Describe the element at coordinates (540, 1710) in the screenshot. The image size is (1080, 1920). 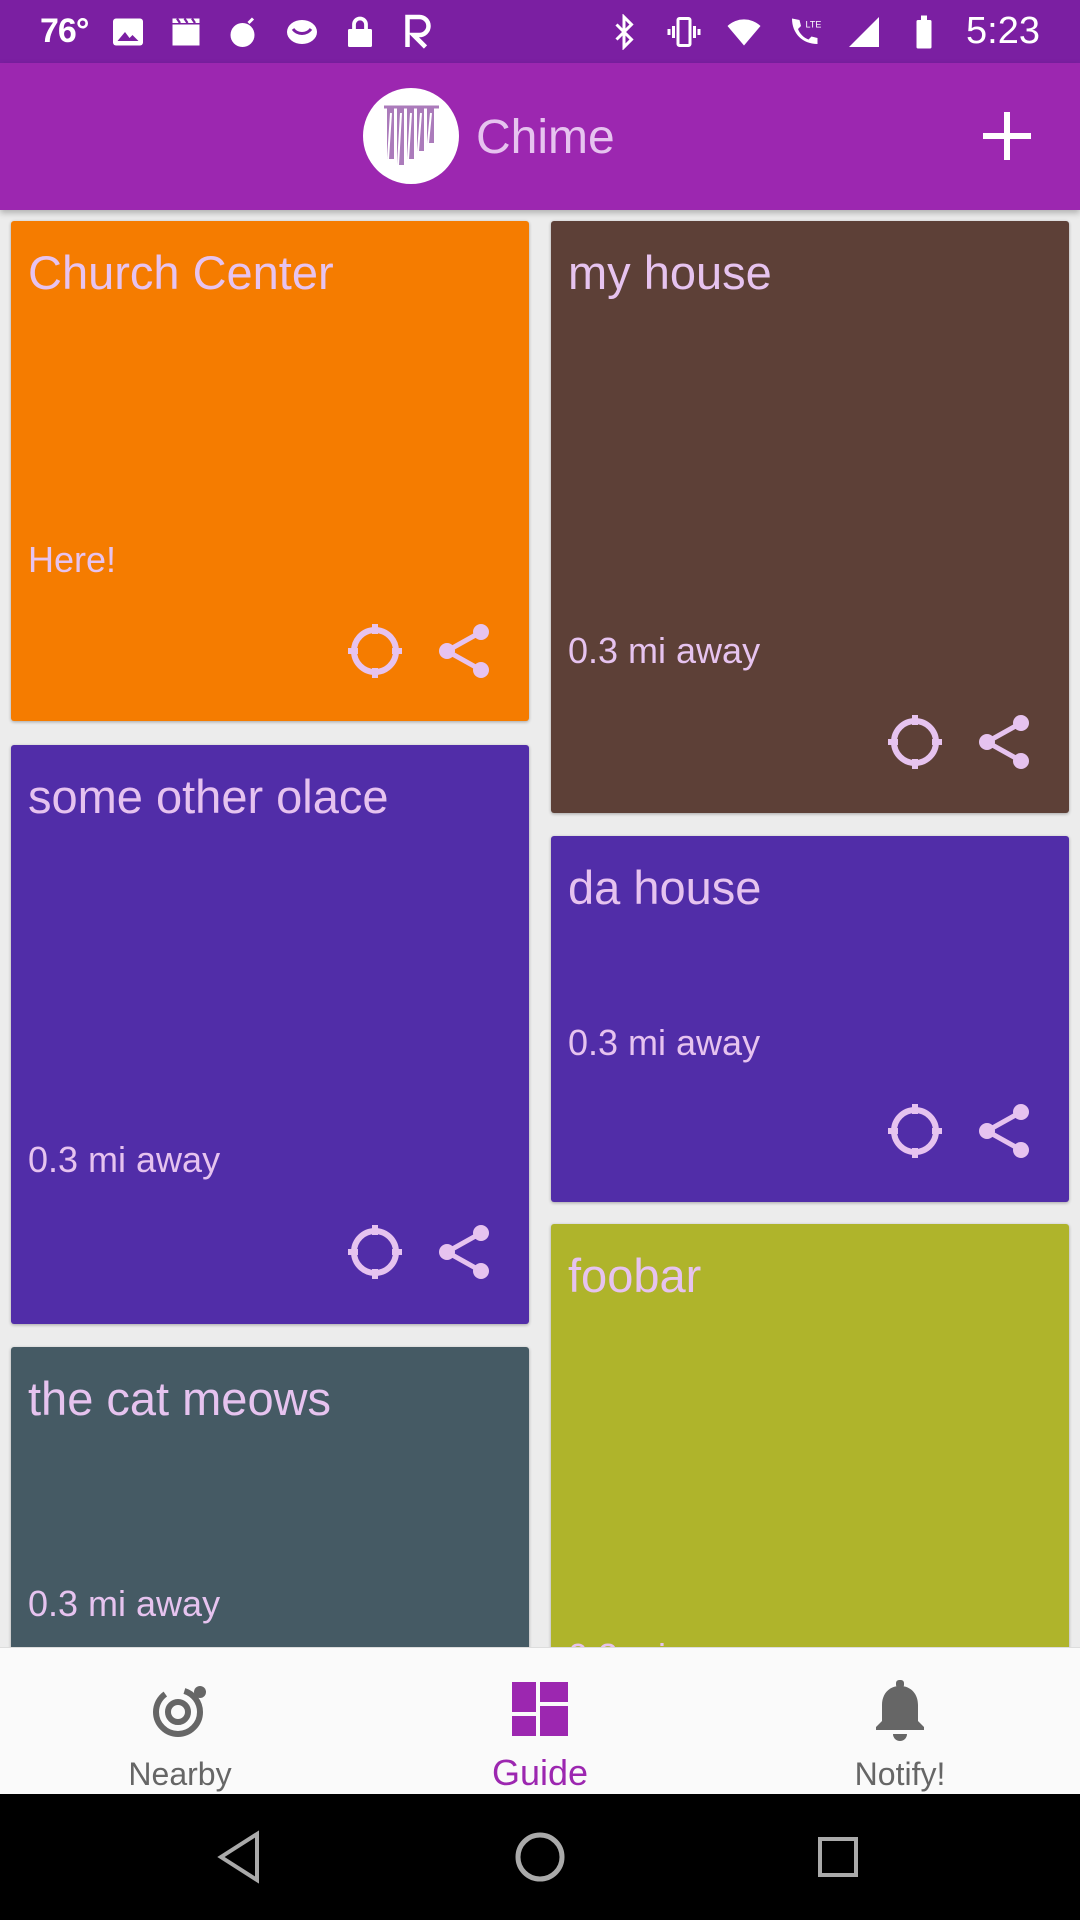
I see `dashboard-icon` at that location.